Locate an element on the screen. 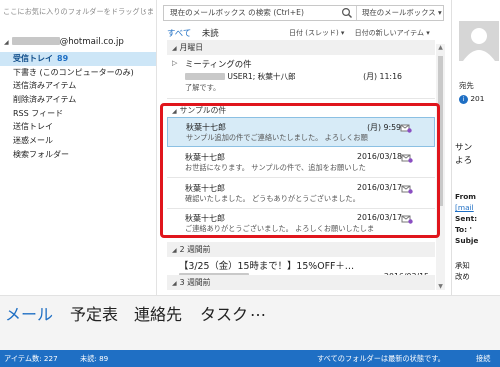 This screenshot has width=500, height=367. group-header-three-weeks: ◢ 3 週間前 is located at coordinates (301, 282).